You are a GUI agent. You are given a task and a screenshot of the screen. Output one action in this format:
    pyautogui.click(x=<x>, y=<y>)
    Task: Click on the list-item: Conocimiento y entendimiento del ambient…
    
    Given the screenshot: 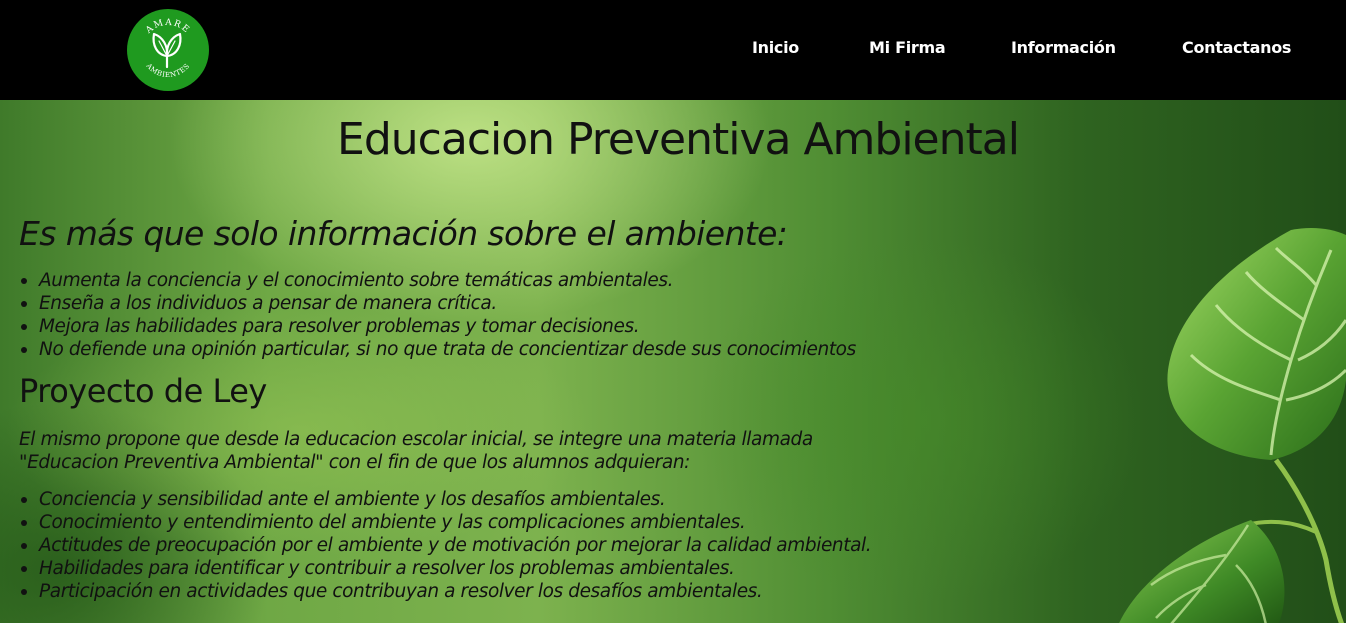 What is the action you would take?
    pyautogui.click(x=445, y=522)
    